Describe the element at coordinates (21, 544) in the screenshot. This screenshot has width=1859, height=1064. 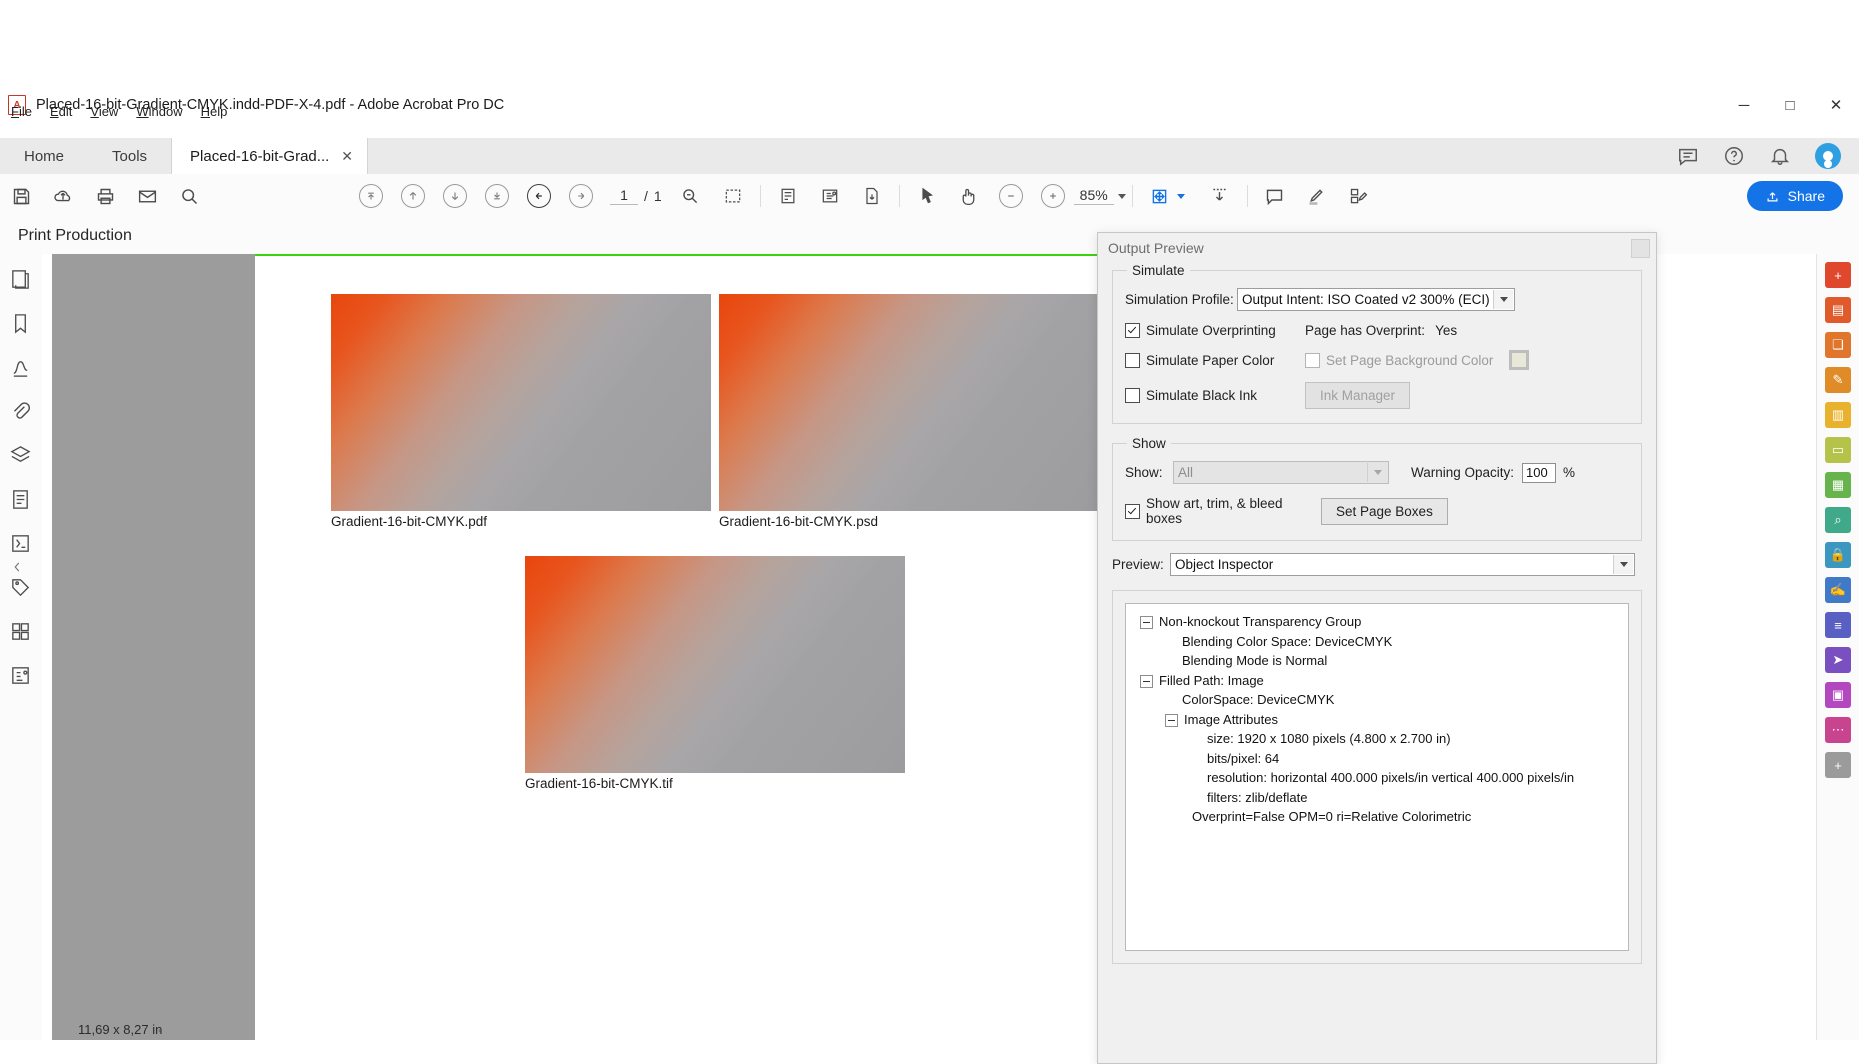
I see `accessibility-tags-icon` at that location.